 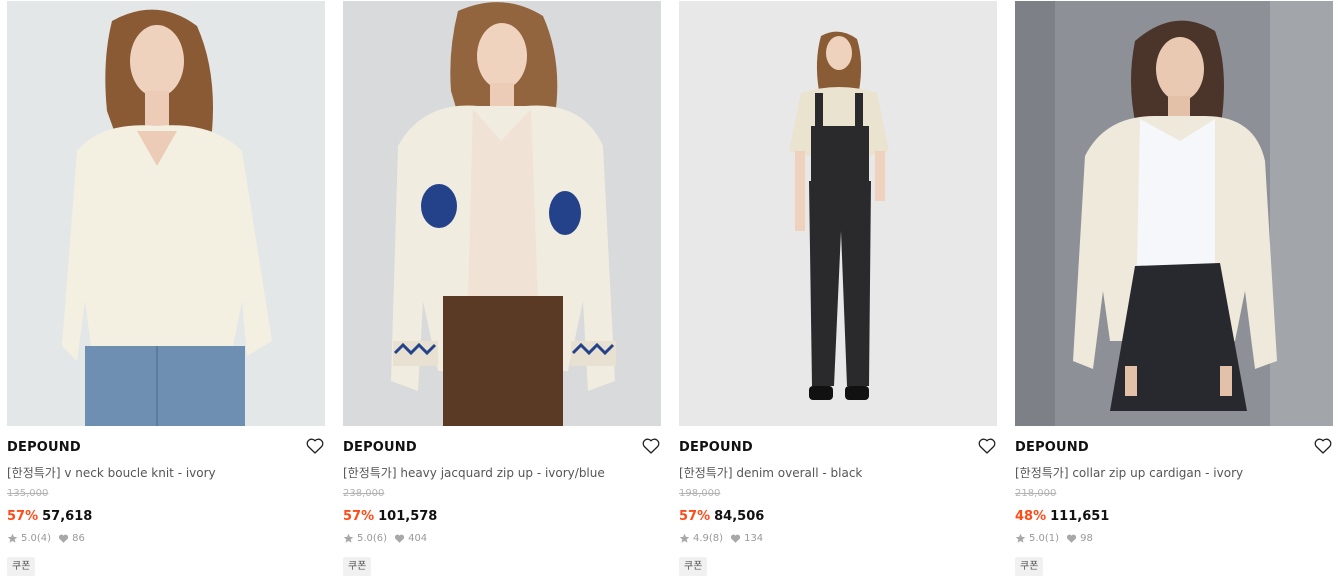 I want to click on product-meta: 5.0 (6) 404, so click(x=385, y=538).